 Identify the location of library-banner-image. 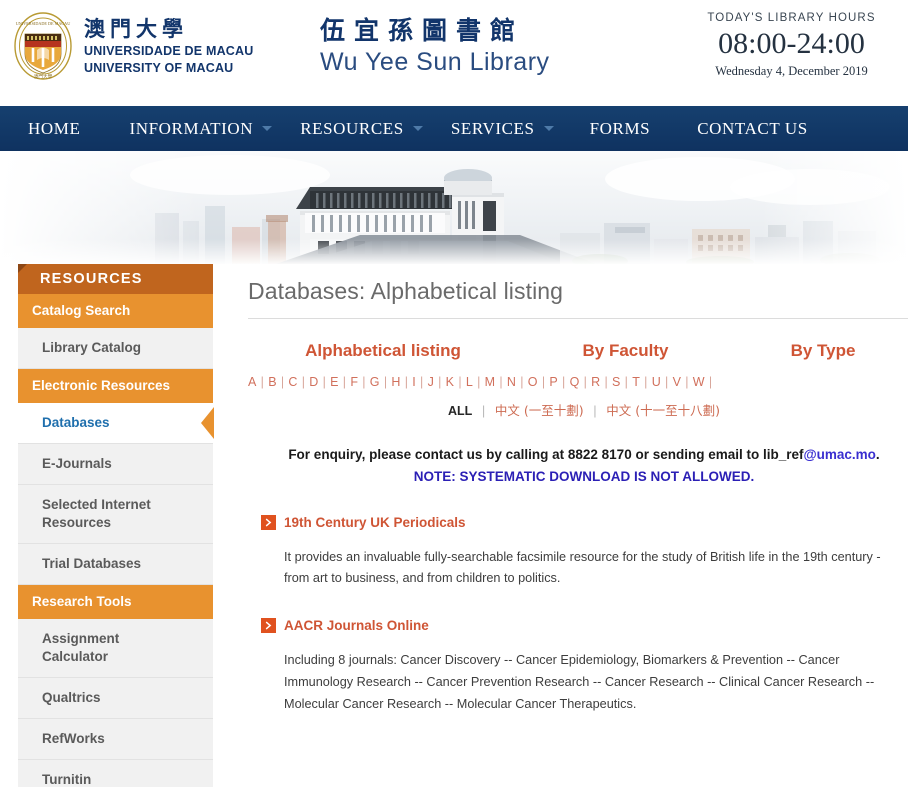
(454, 207).